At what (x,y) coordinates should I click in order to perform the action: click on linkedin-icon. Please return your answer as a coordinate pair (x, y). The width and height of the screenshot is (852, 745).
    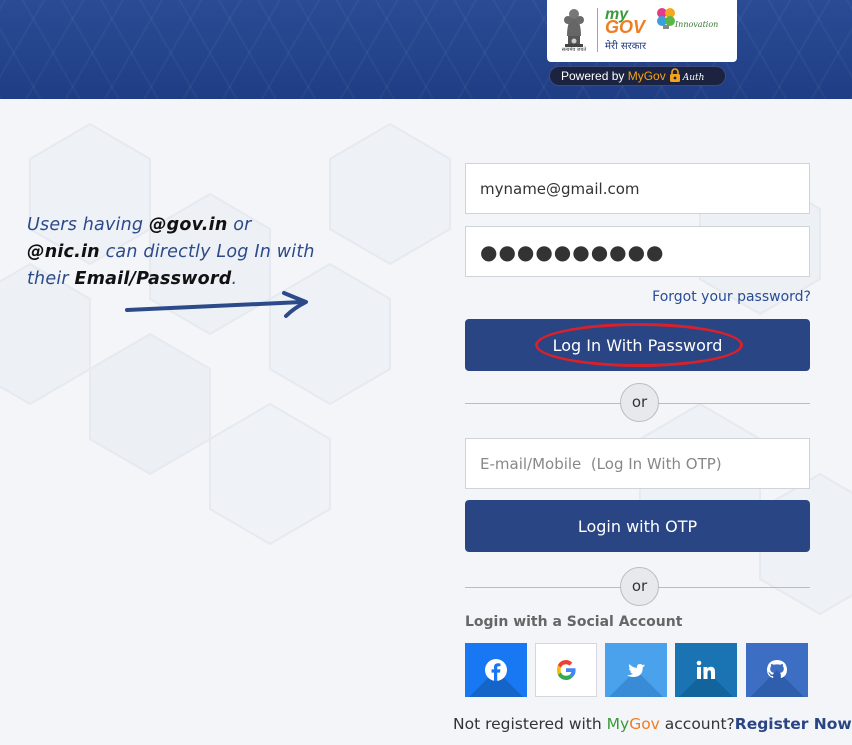
    Looking at the image, I should click on (705, 669).